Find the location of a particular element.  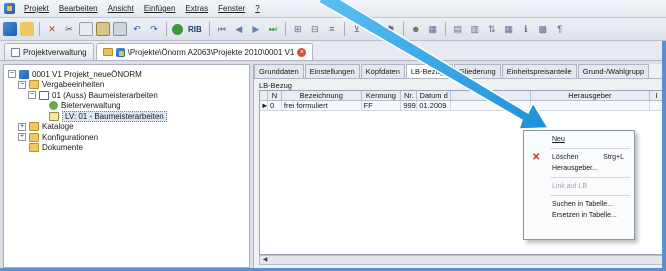

rib-logo-icon is located at coordinates (177, 29).